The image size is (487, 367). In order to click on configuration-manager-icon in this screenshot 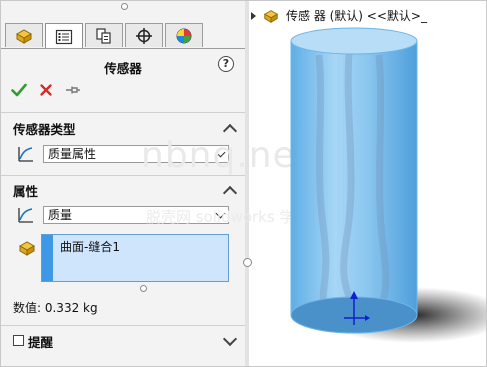, I will do `click(103, 35)`.